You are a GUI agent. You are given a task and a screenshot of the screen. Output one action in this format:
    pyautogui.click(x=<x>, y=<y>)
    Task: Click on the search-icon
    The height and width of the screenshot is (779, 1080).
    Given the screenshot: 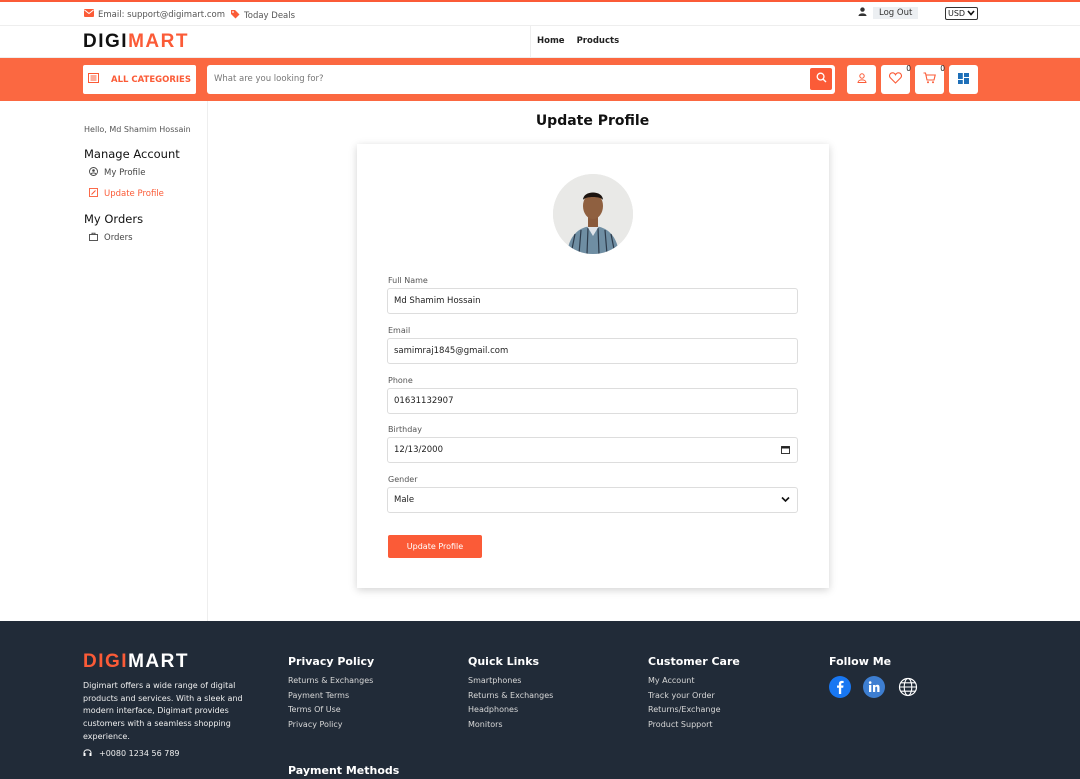 What is the action you would take?
    pyautogui.click(x=821, y=79)
    